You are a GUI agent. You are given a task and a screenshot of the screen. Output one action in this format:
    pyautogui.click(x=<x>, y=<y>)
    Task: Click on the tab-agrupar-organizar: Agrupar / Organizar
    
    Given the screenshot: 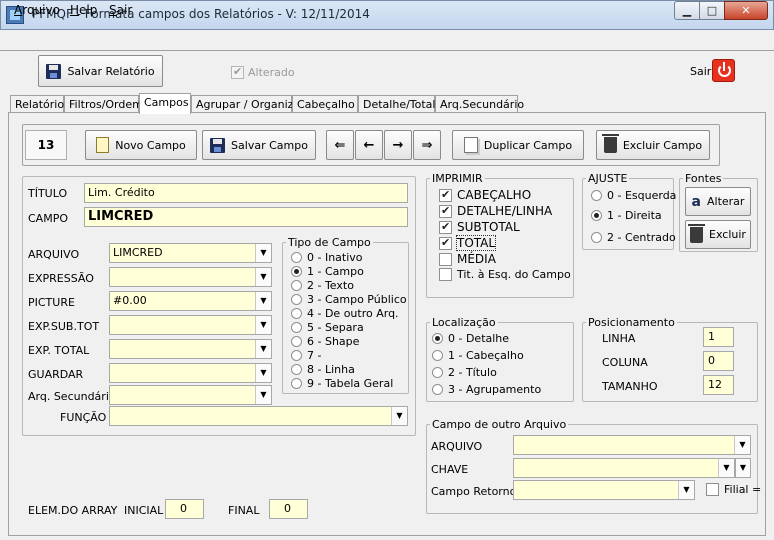 What is the action you would take?
    pyautogui.click(x=248, y=104)
    